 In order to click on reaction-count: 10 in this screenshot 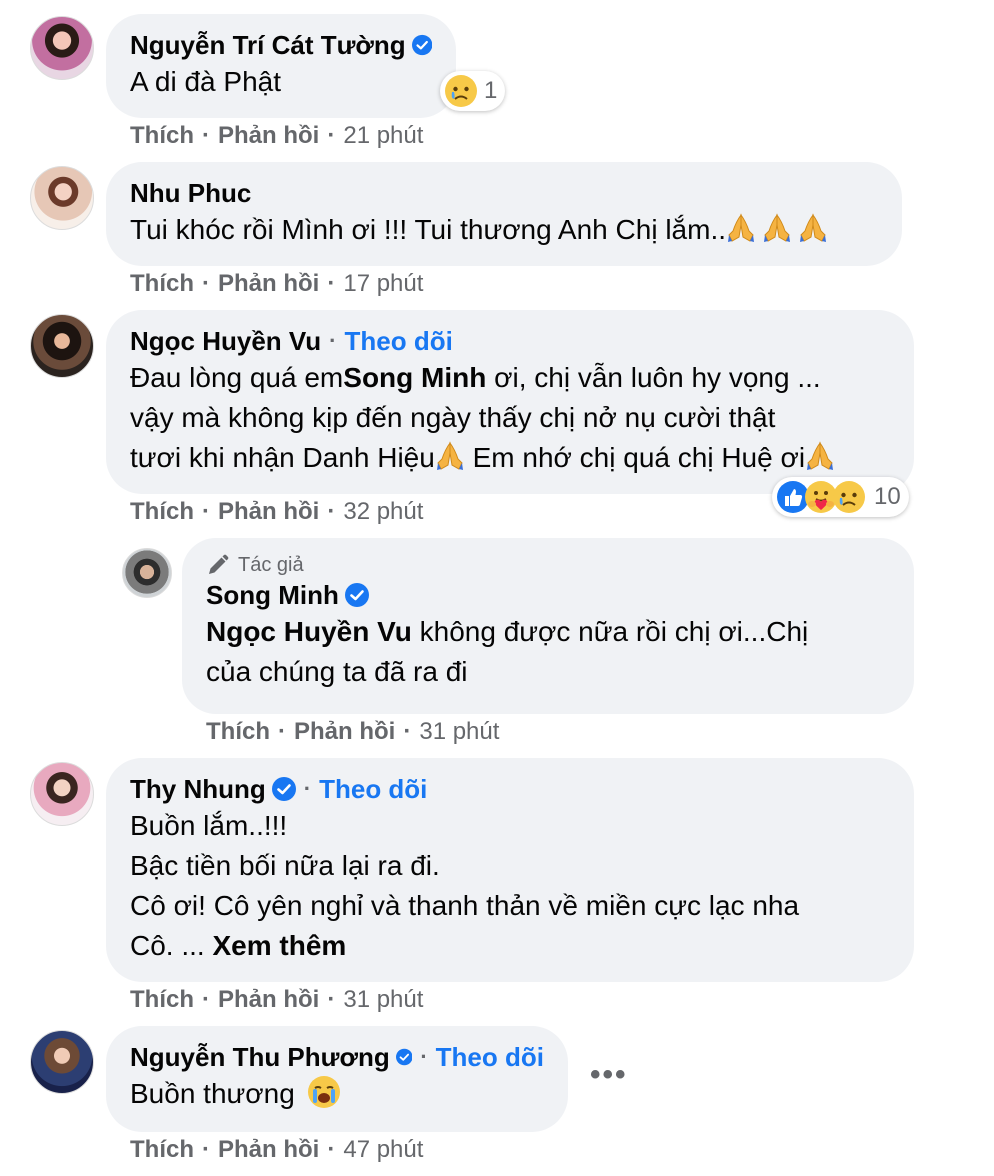, I will do `click(887, 496)`.